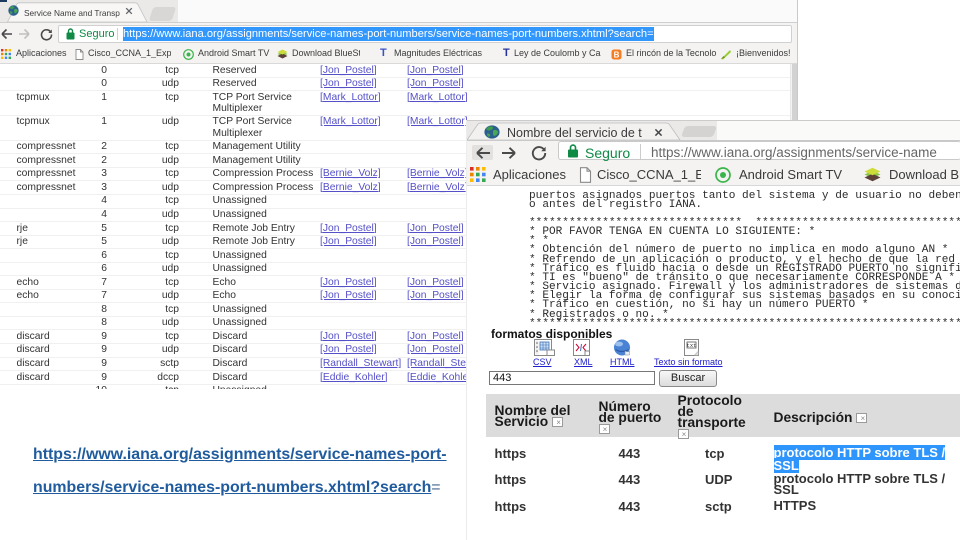  What do you see at coordinates (692, 345) in the screenshot?
I see `svg-text: txt` at bounding box center [692, 345].